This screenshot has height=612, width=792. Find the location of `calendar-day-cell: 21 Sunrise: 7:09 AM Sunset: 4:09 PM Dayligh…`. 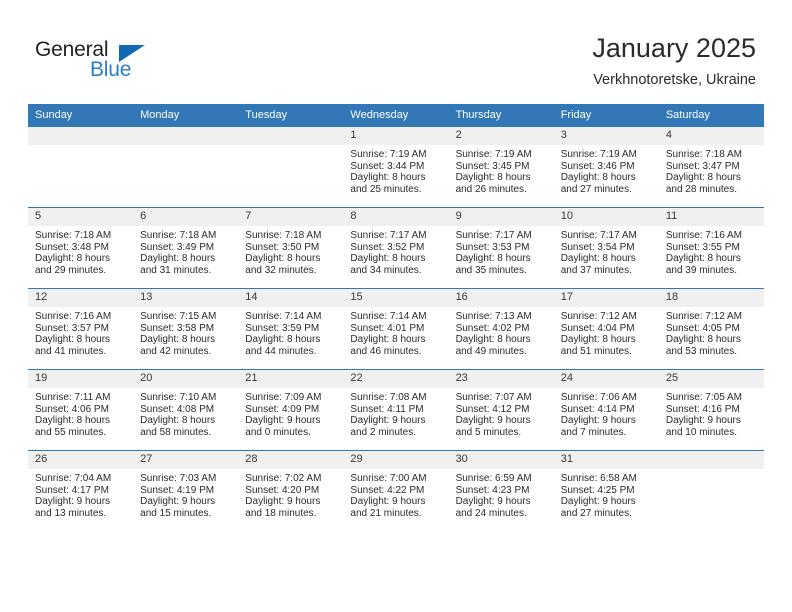

calendar-day-cell: 21 Sunrise: 7:09 AM Sunset: 4:09 PM Dayligh… is located at coordinates (291, 410).